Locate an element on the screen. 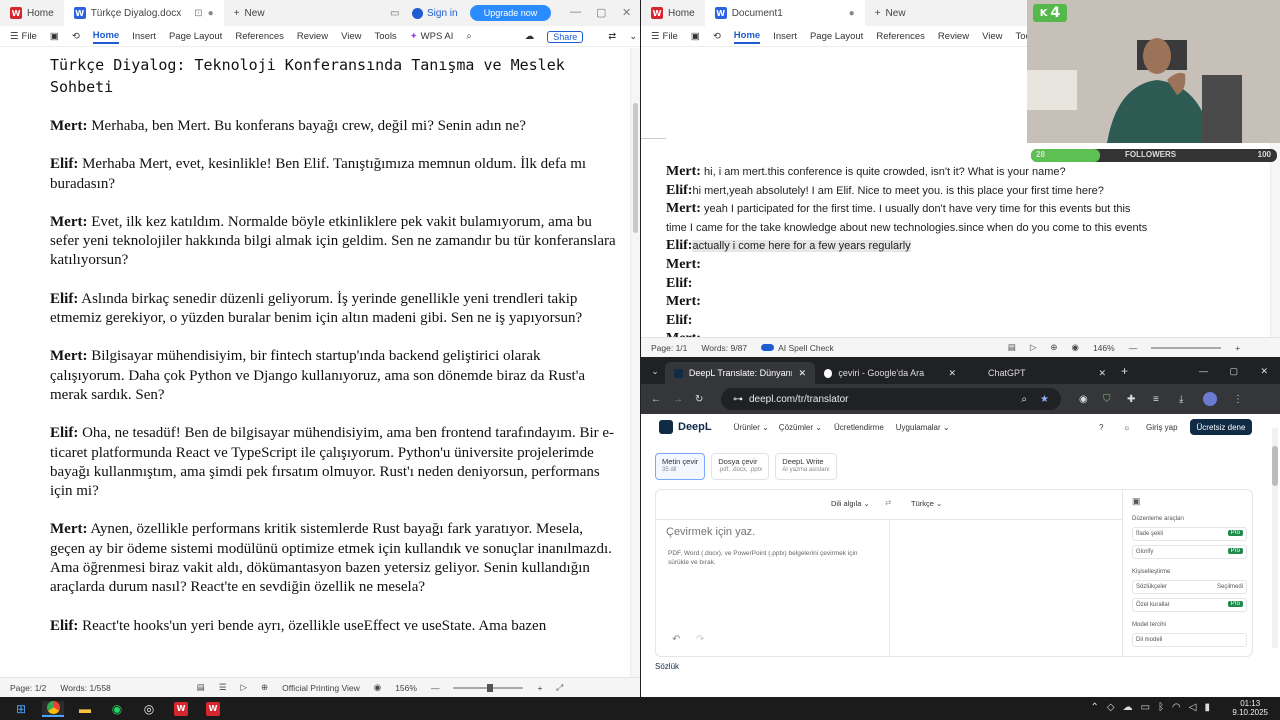  deepl-brand: DeepL is located at coordinates (695, 427).